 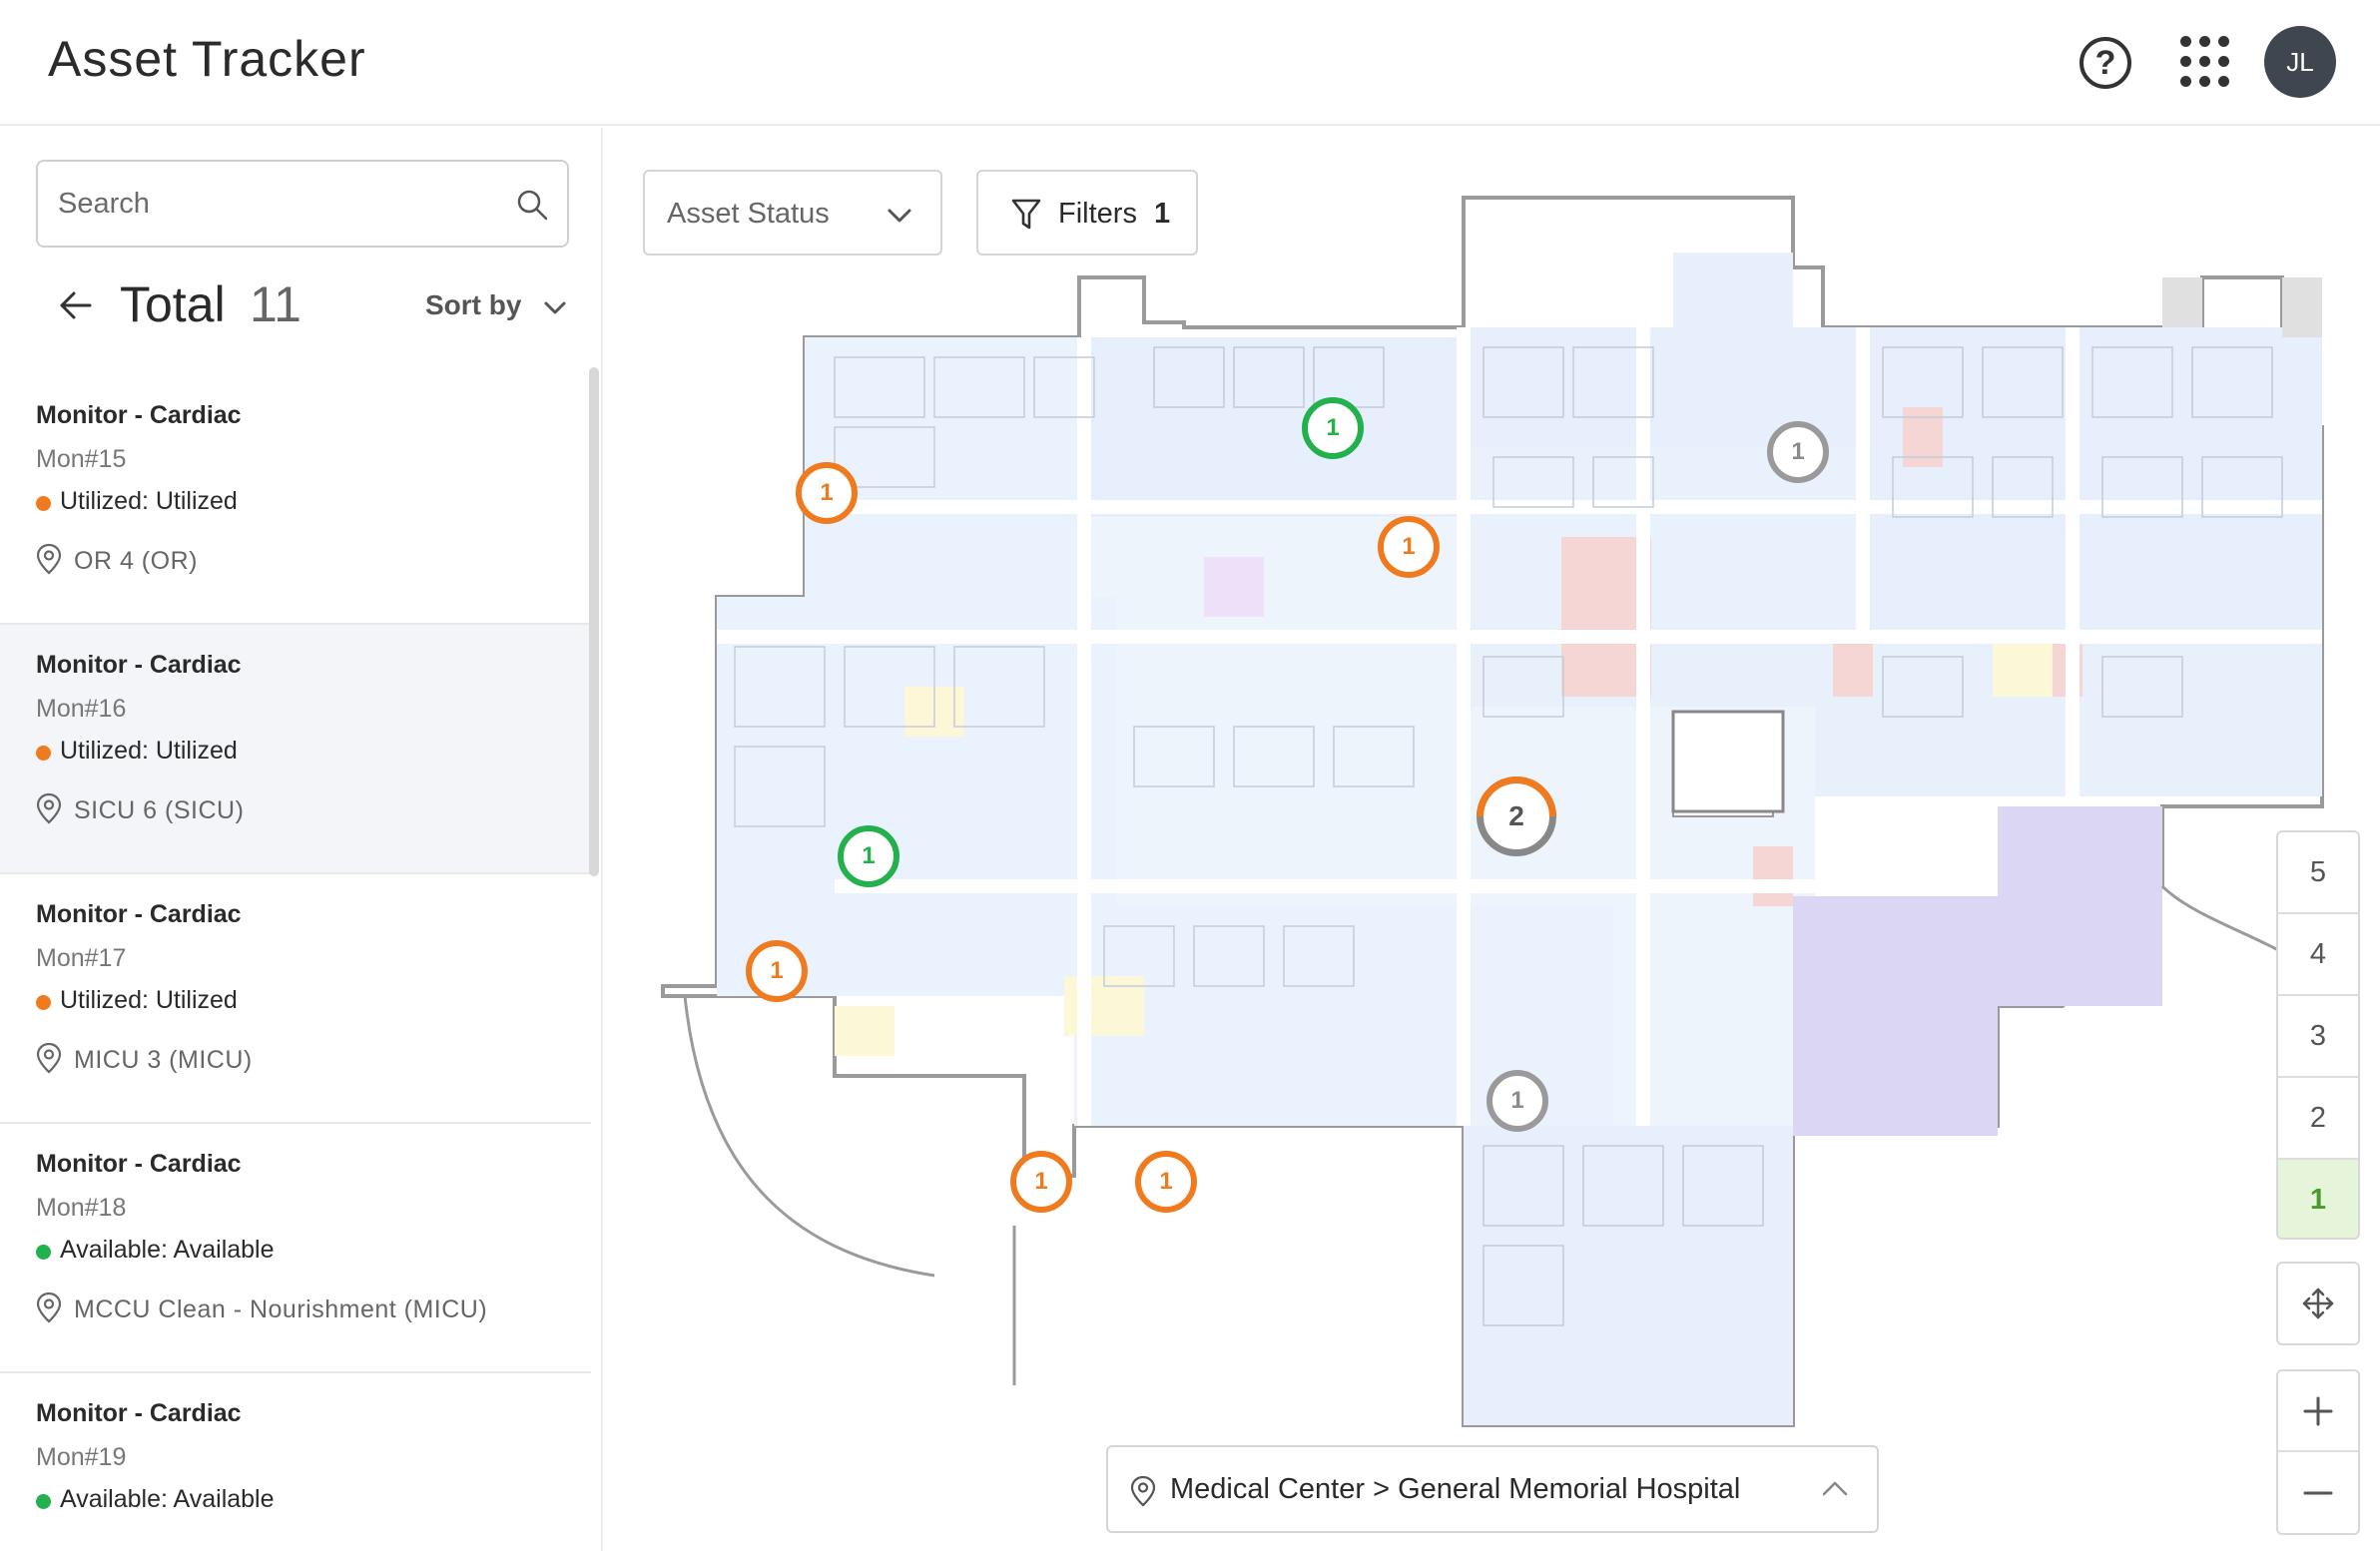 I want to click on floor-button: 5, so click(x=2318, y=873).